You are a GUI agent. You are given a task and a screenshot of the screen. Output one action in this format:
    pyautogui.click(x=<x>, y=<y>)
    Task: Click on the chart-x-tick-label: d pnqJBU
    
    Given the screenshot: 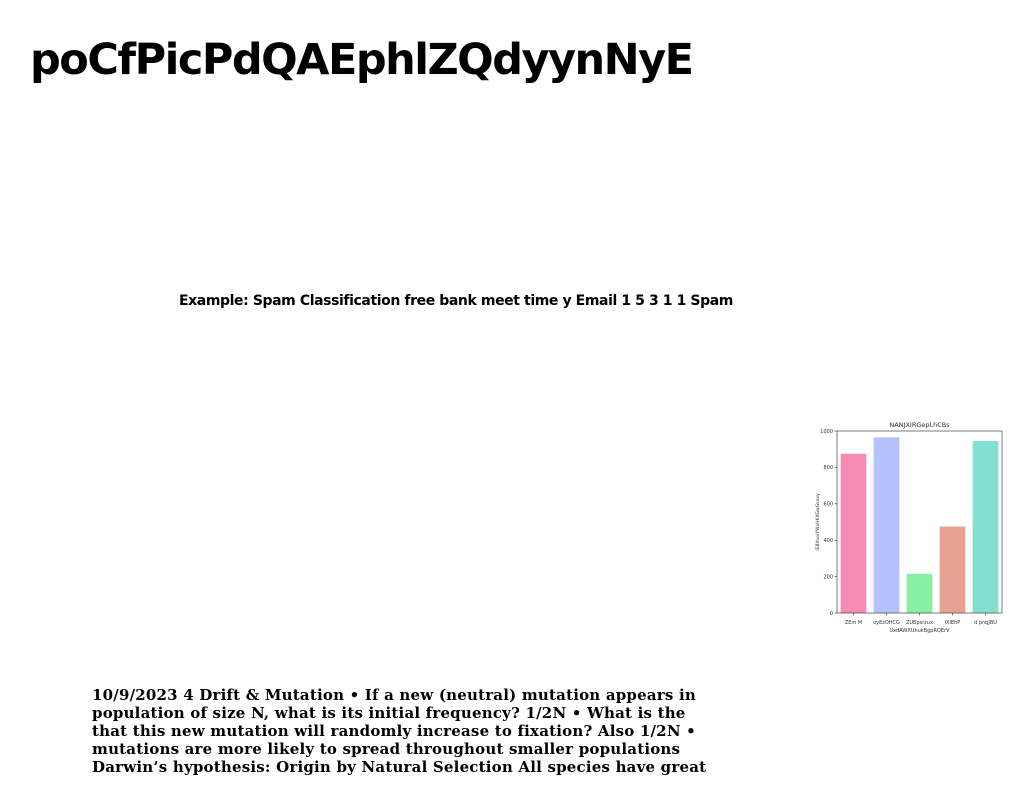 What is the action you would take?
    pyautogui.click(x=985, y=623)
    